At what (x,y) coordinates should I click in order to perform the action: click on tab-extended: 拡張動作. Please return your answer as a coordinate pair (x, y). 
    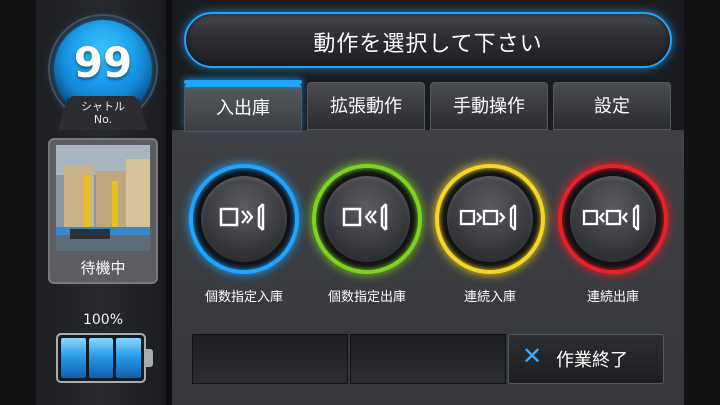
    Looking at the image, I should click on (366, 106).